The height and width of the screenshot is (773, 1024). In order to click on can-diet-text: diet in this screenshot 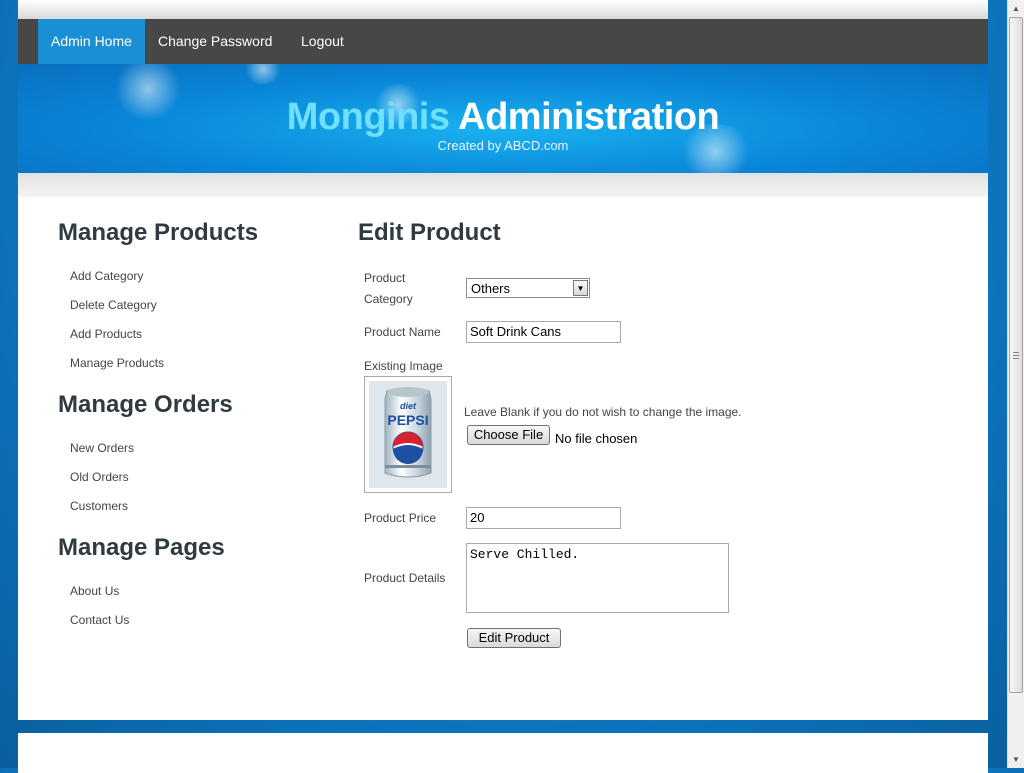, I will do `click(408, 406)`.